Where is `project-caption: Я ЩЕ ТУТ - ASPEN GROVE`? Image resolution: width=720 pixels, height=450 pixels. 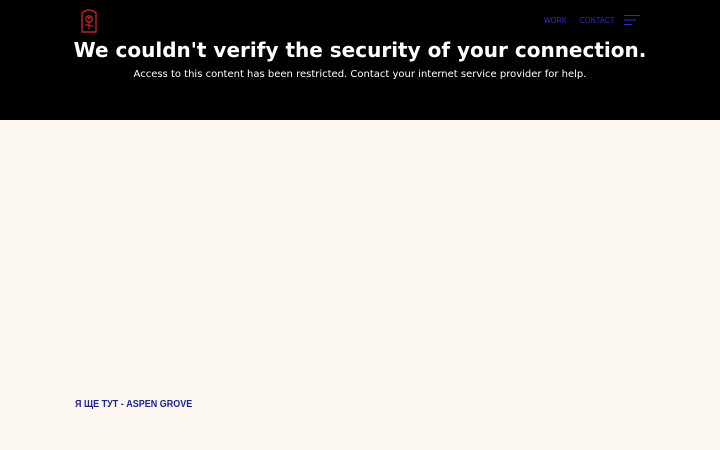 project-caption: Я ЩЕ ТУТ - ASPEN GROVE is located at coordinates (133, 405).